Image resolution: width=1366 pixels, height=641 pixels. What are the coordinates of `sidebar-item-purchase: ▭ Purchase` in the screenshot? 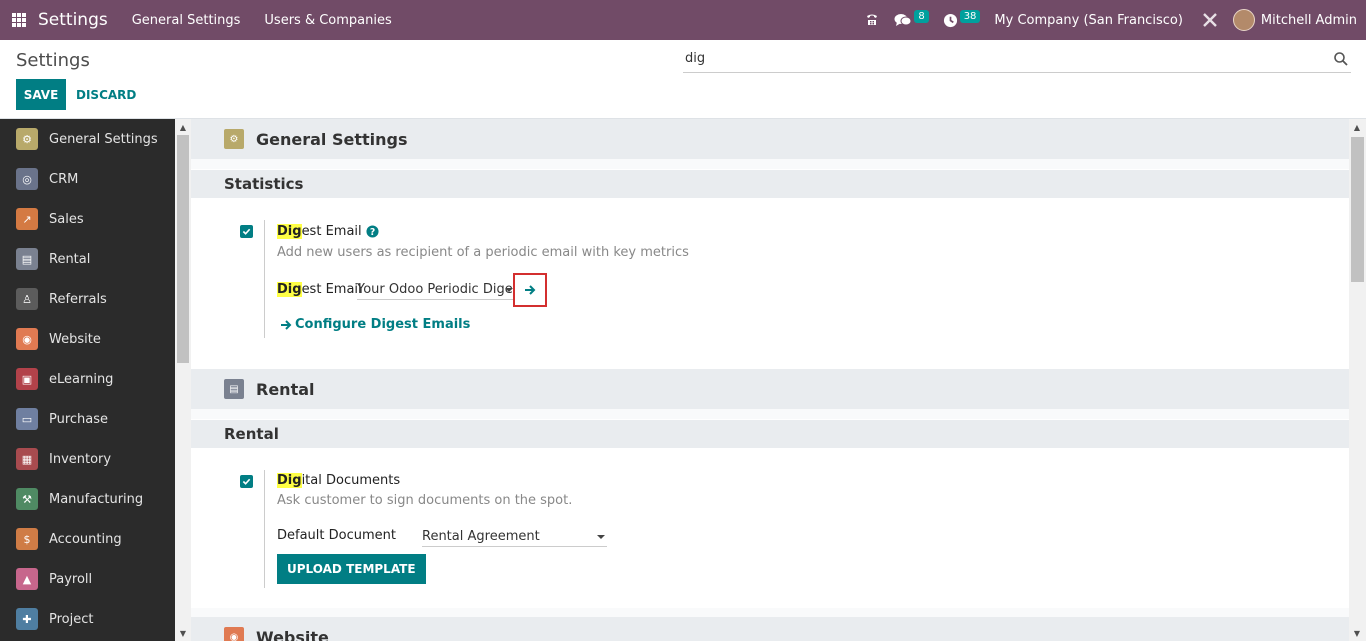 It's located at (87, 419).